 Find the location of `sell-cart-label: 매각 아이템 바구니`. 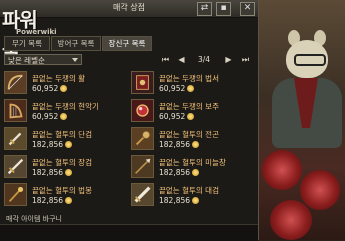

sell-cart-label: 매각 아이템 바구니 is located at coordinates (34, 219).